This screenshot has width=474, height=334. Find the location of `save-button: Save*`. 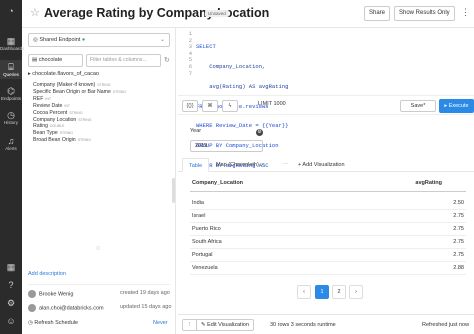

save-button: Save* is located at coordinates (418, 106).